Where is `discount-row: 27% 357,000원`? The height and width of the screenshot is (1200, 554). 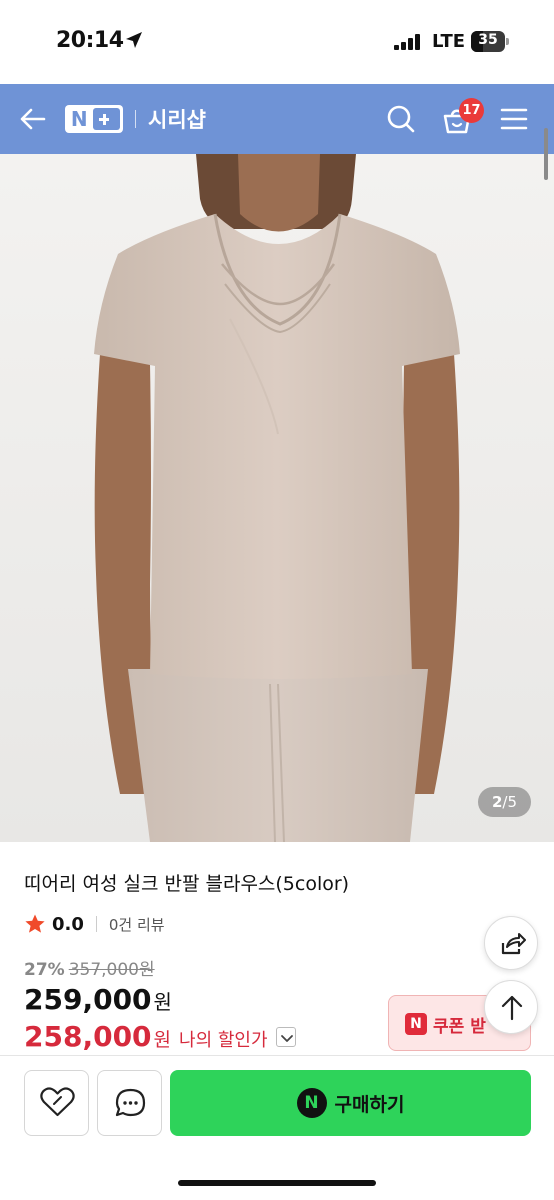 discount-row: 27% 357,000원 is located at coordinates (89, 967).